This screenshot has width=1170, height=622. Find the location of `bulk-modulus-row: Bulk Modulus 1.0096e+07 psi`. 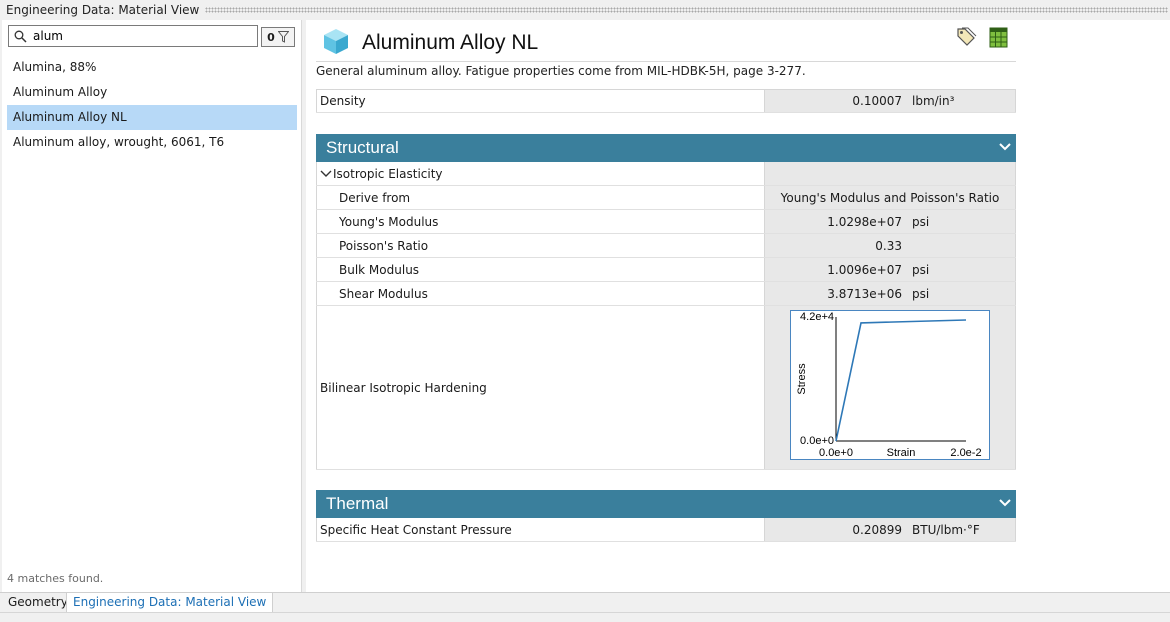

bulk-modulus-row: Bulk Modulus 1.0096e+07 psi is located at coordinates (666, 270).